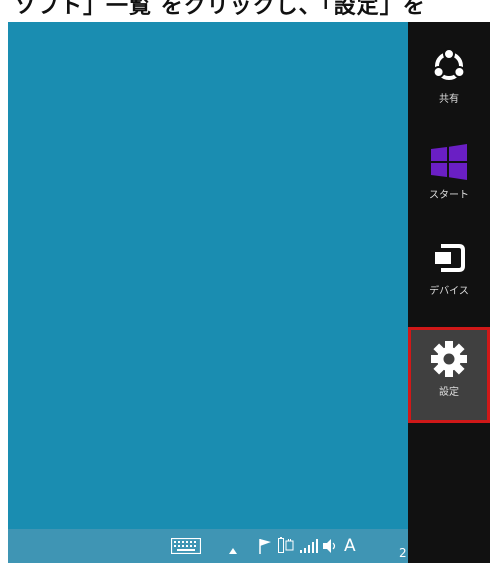 The image size is (490, 563). What do you see at coordinates (233, 550) in the screenshot?
I see `show-hidden-icons-icon` at bounding box center [233, 550].